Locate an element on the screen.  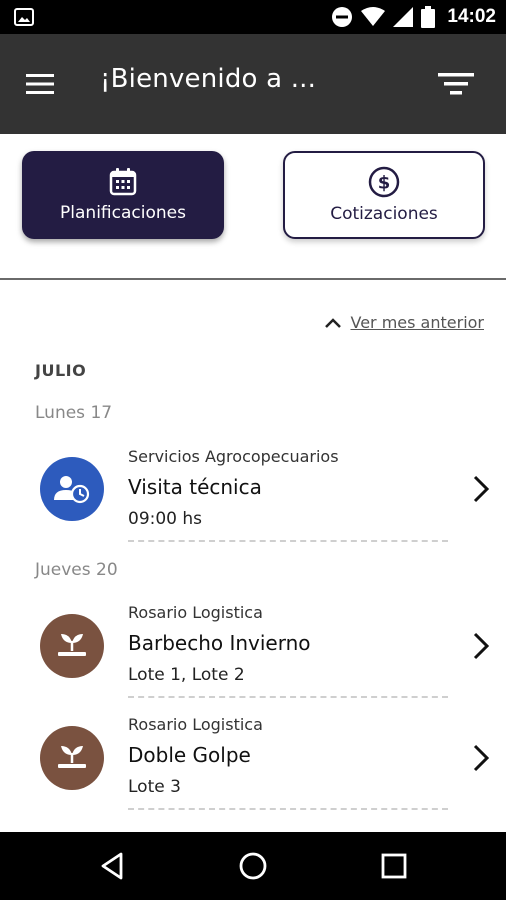
dollar-circle-icon: $ is located at coordinates (384, 182).